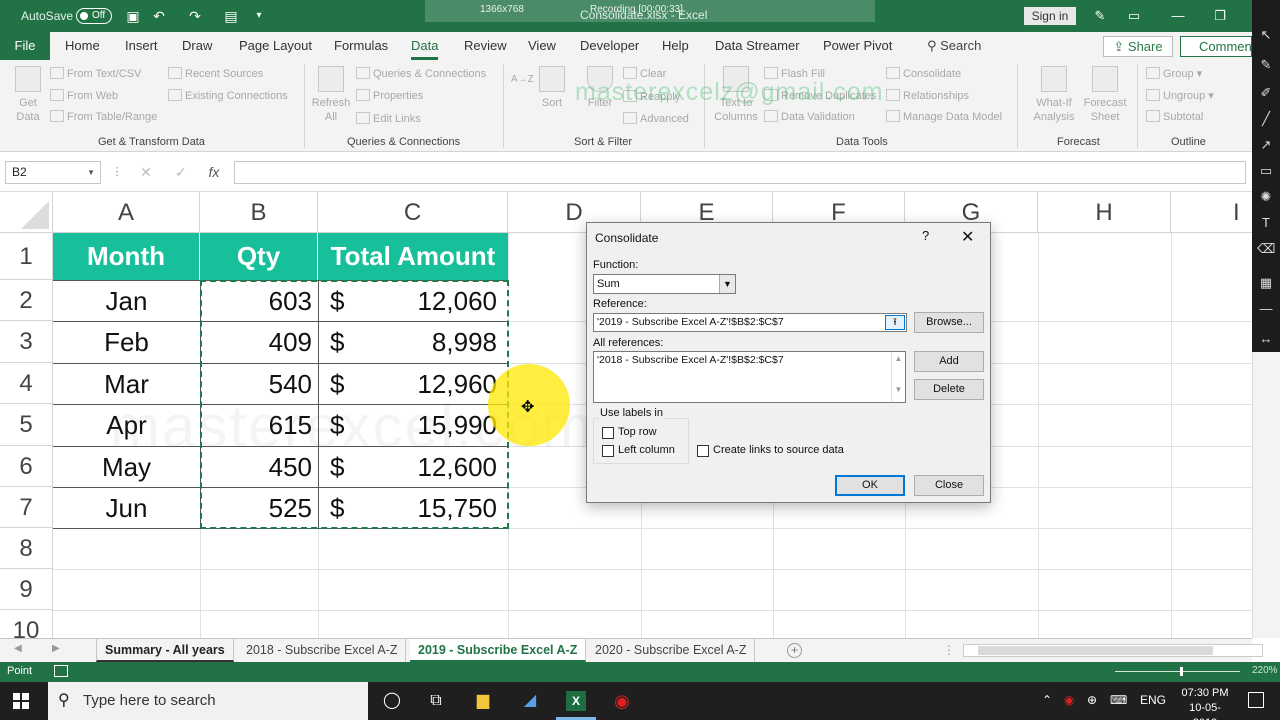  What do you see at coordinates (1138, 46) in the screenshot?
I see `share-button: ⇪ Share` at bounding box center [1138, 46].